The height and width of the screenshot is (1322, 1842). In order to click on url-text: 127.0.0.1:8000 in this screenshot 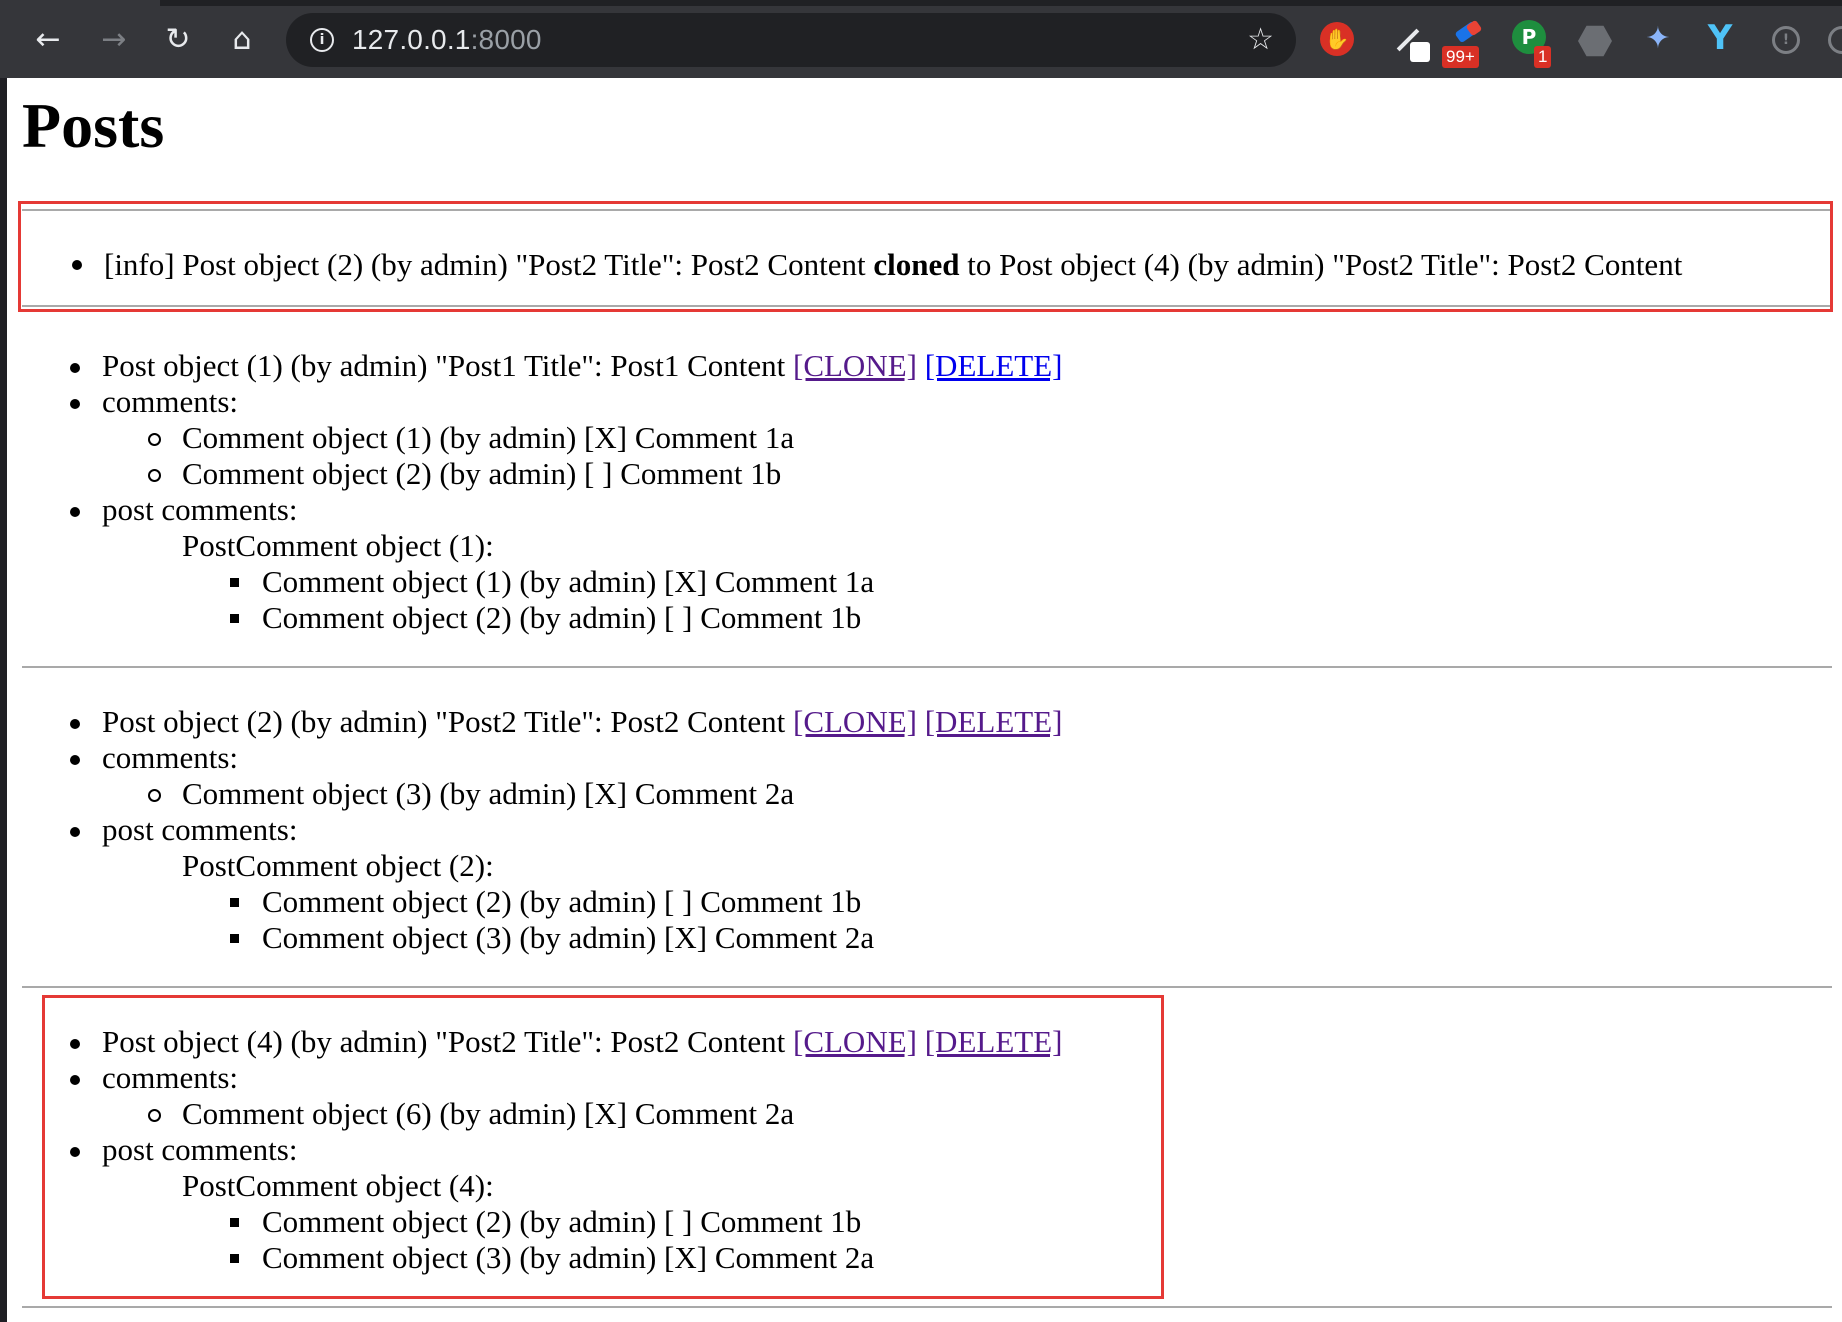, I will do `click(447, 40)`.